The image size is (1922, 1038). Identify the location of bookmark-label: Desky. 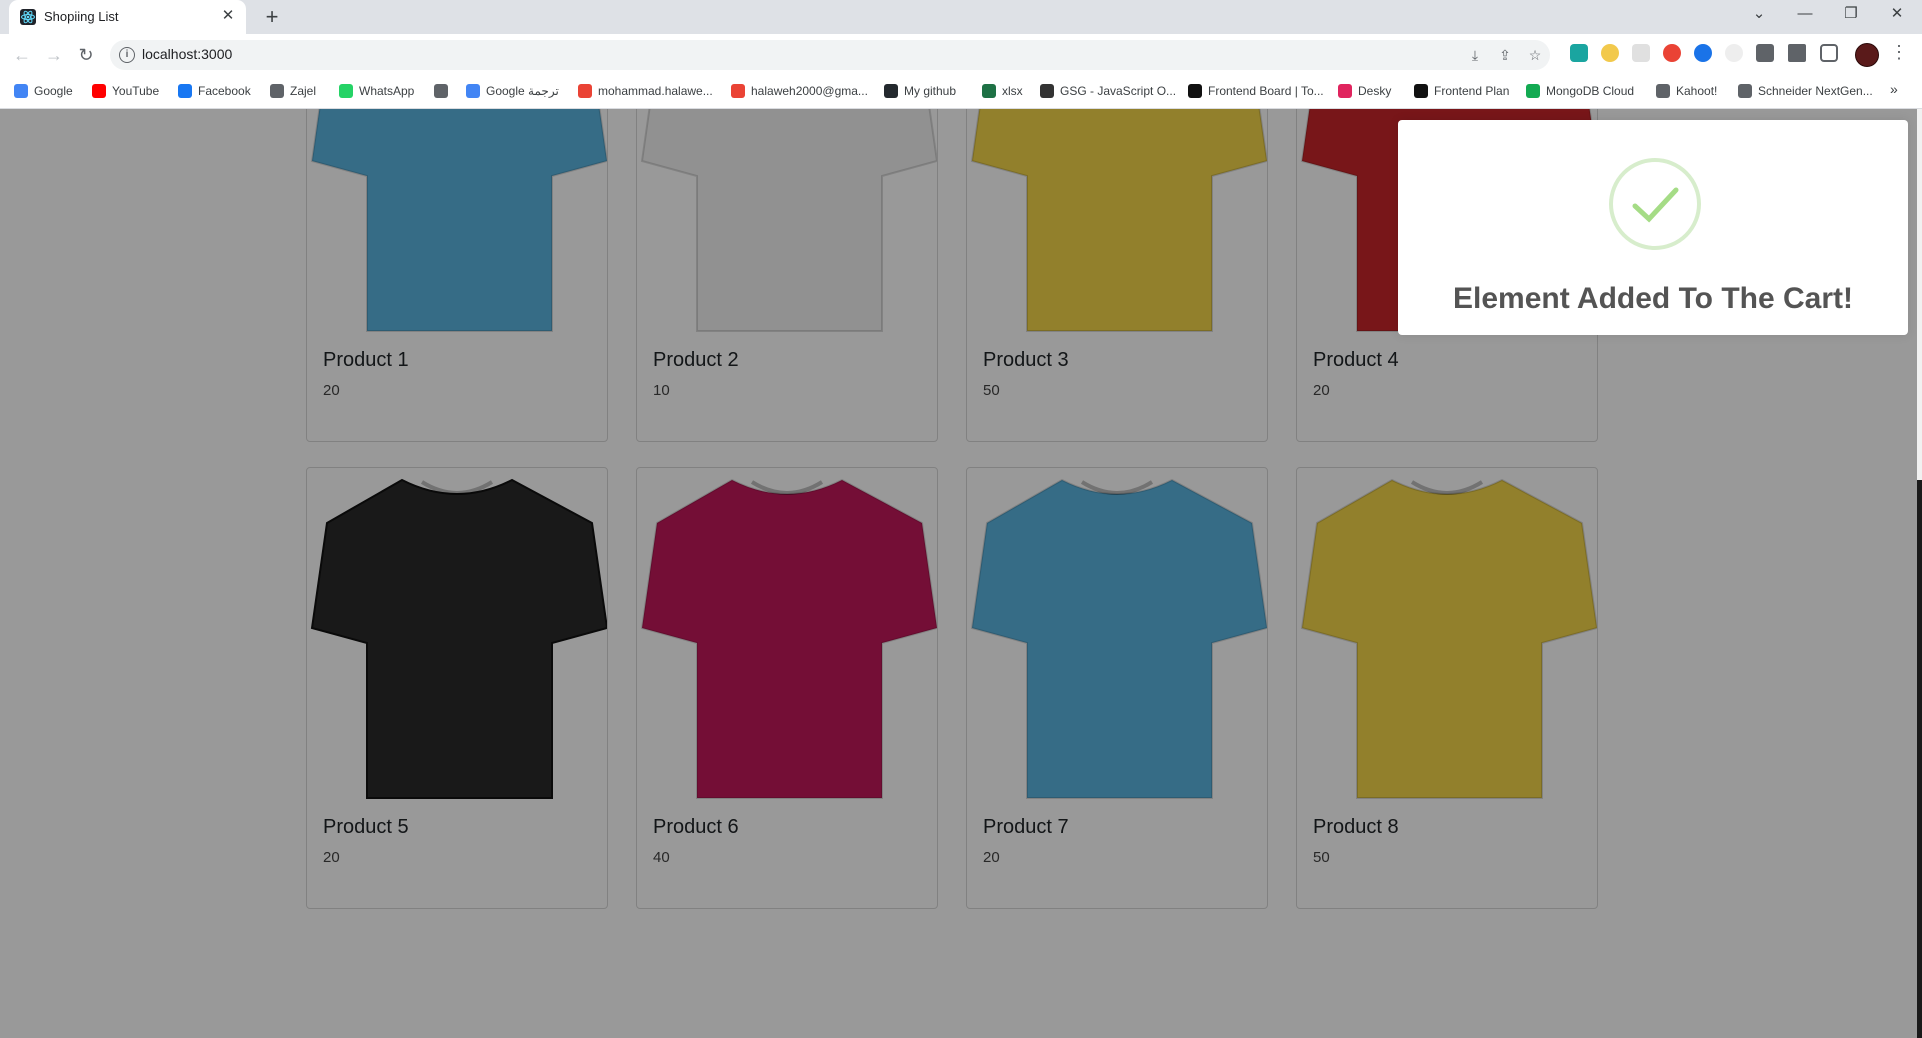
(1375, 91).